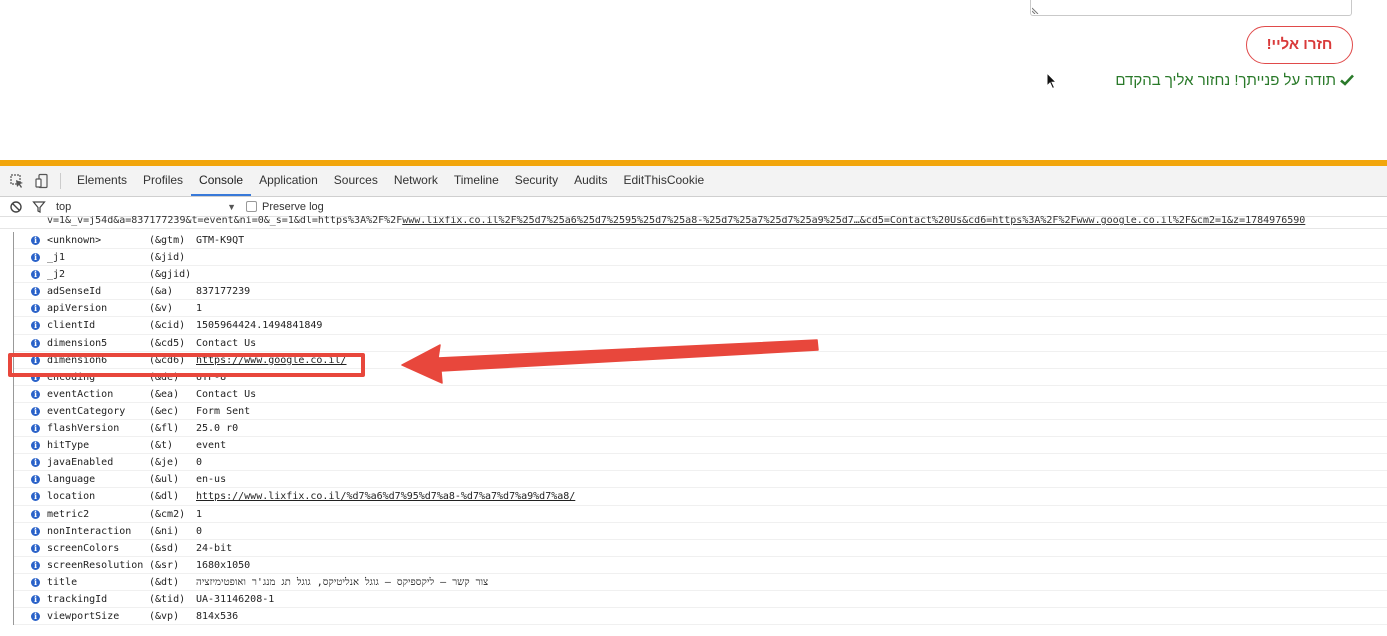 Image resolution: width=1387 pixels, height=636 pixels. I want to click on console-row-j2: i _j2 (&gjid), so click(700, 275).